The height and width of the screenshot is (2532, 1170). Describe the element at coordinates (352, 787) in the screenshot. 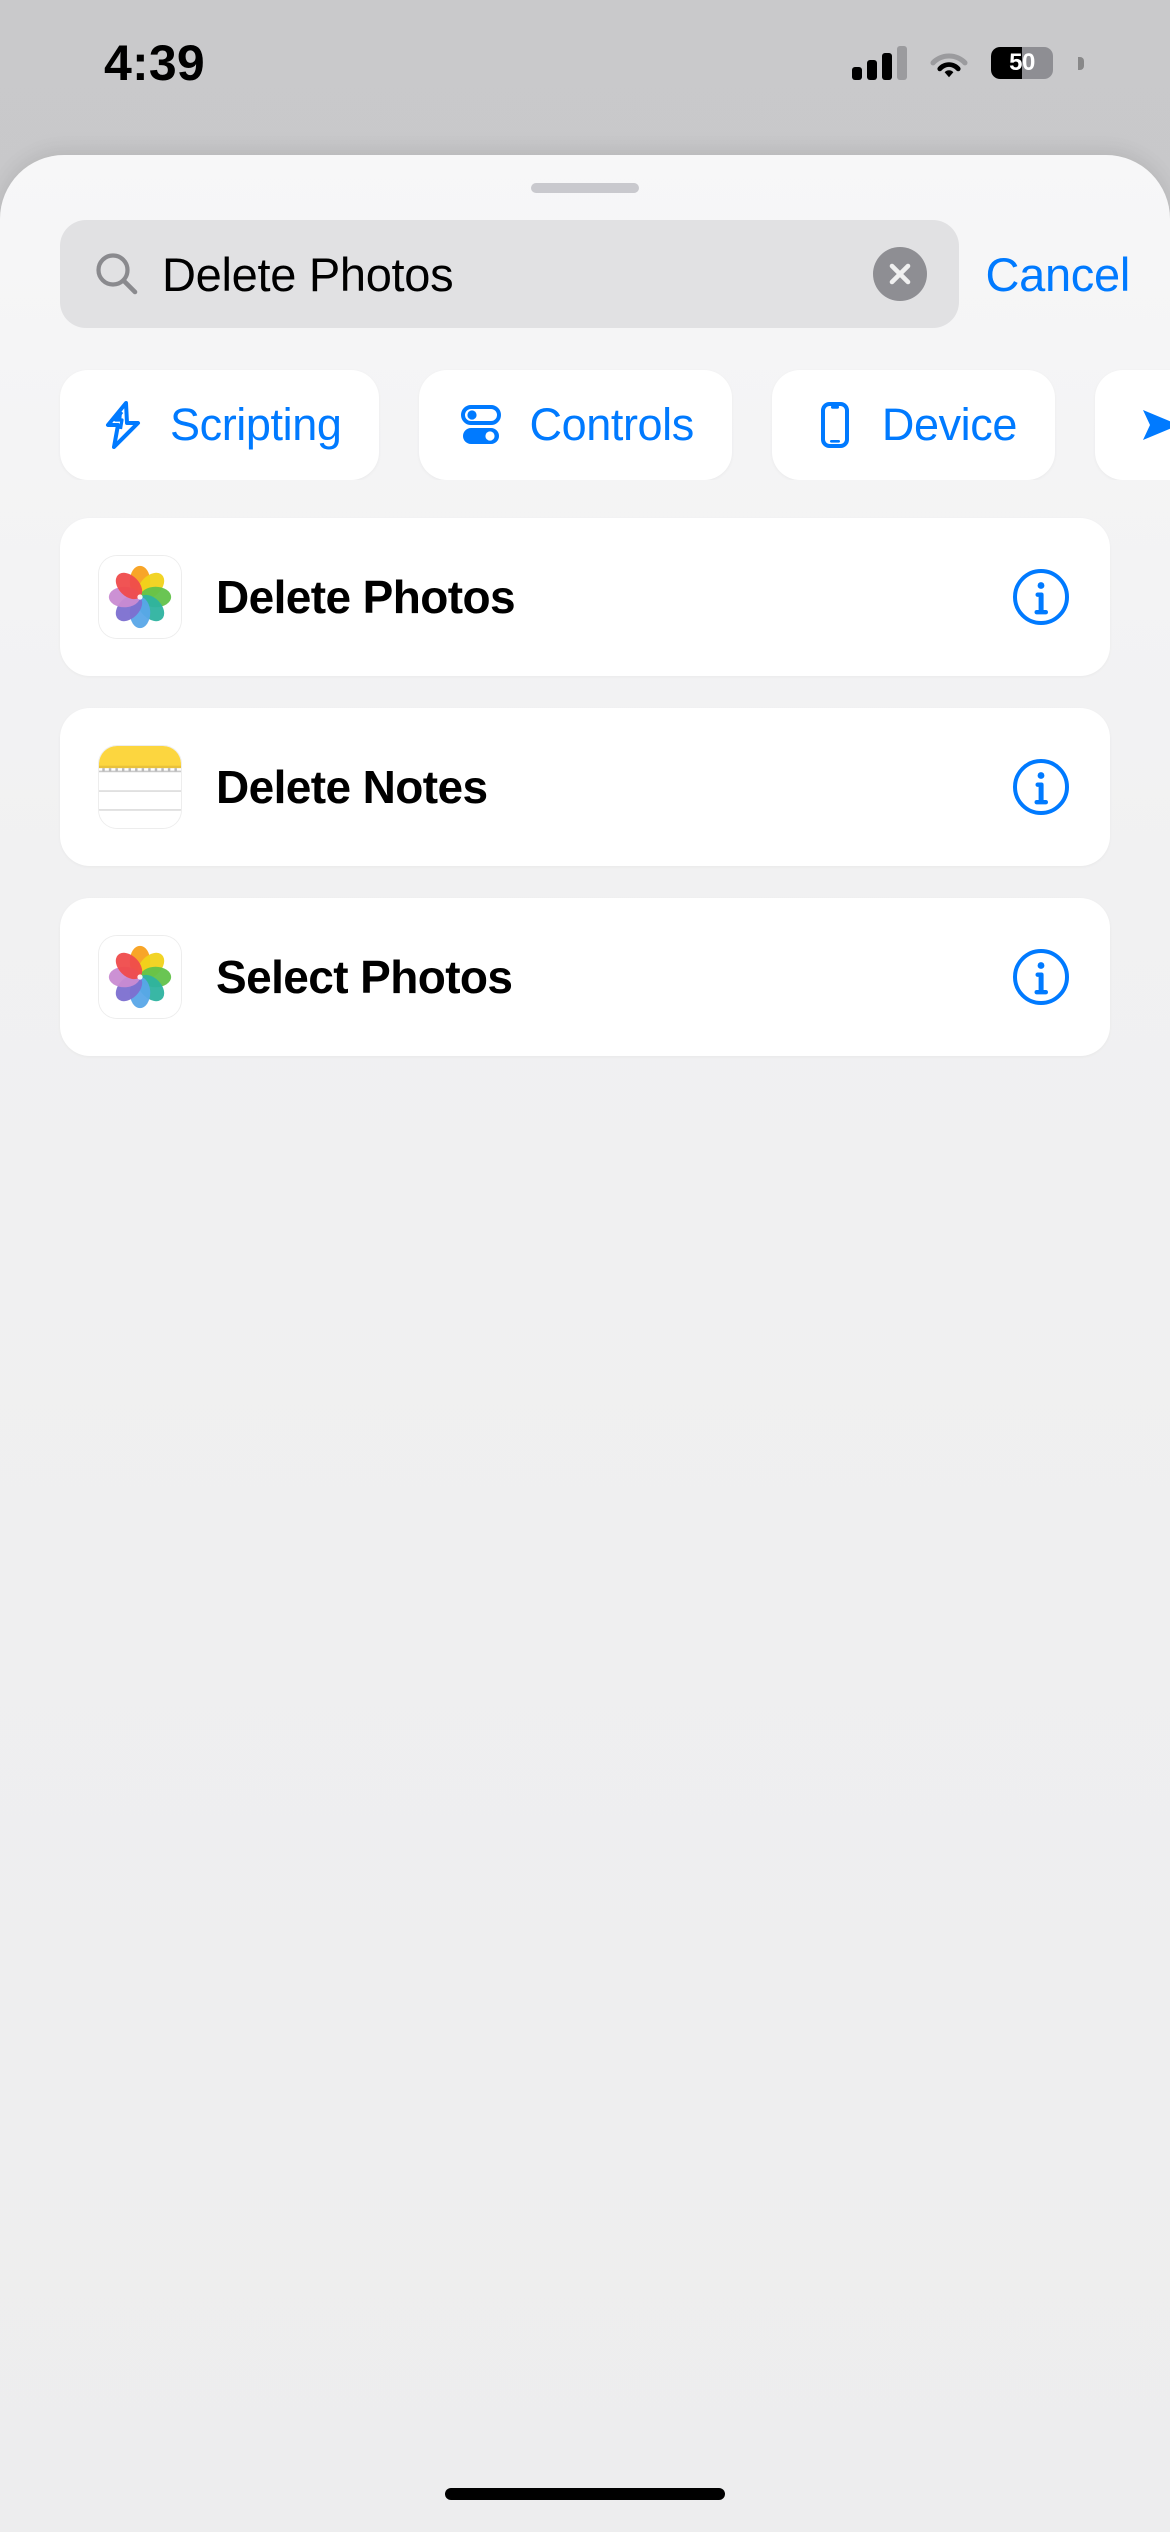

I see `result-title: Delete Notes` at that location.